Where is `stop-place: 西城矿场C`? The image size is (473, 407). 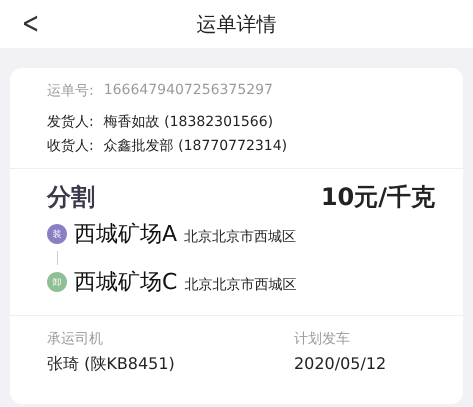
stop-place: 西城矿场C is located at coordinates (126, 283).